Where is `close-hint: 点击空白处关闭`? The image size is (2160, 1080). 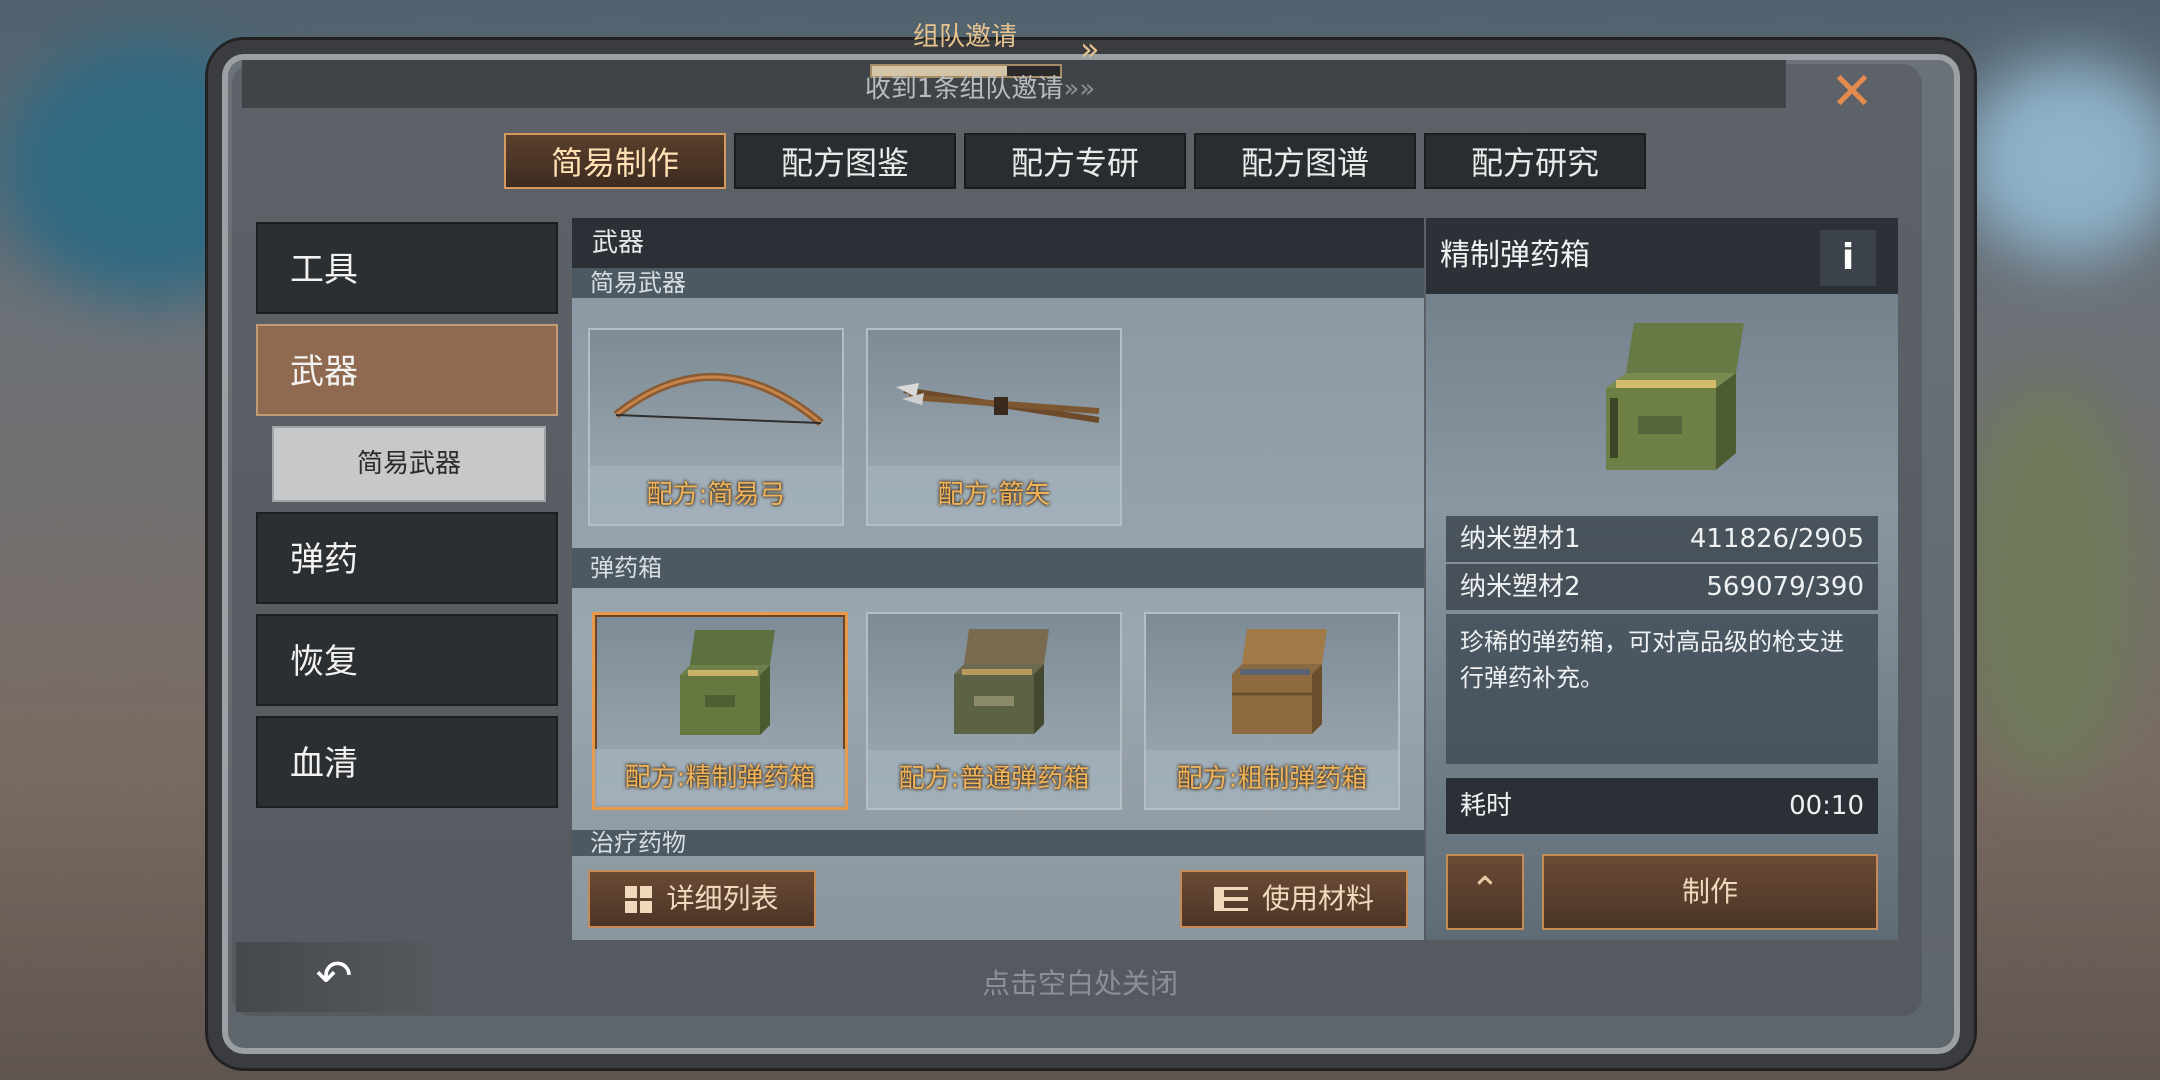
close-hint: 点击空白处关闭 is located at coordinates (1079, 983).